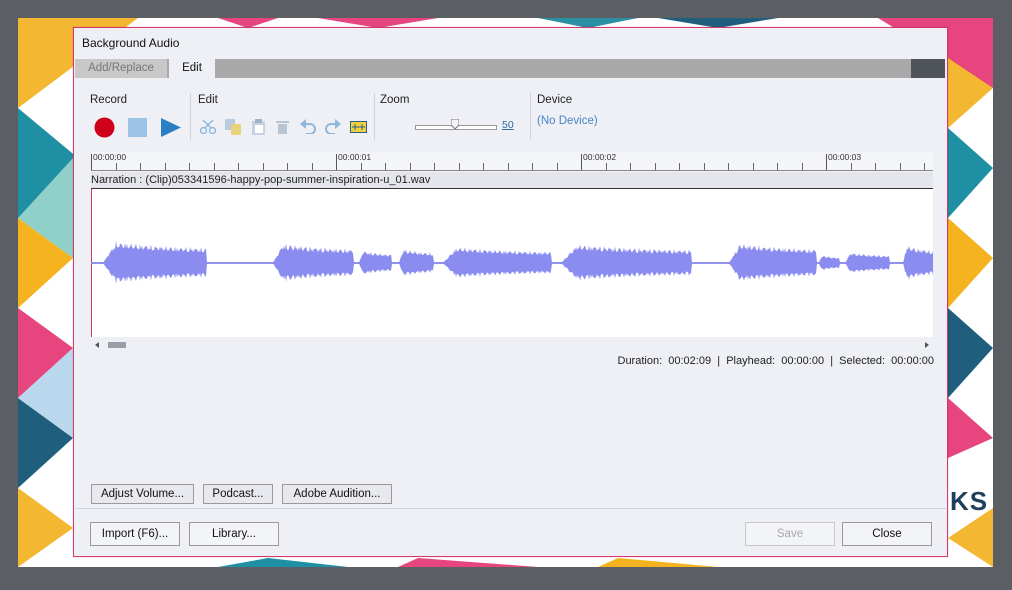 Image resolution: width=1012 pixels, height=590 pixels. What do you see at coordinates (355, 157) in the screenshot?
I see `ruler-label: 00:00:01` at bounding box center [355, 157].